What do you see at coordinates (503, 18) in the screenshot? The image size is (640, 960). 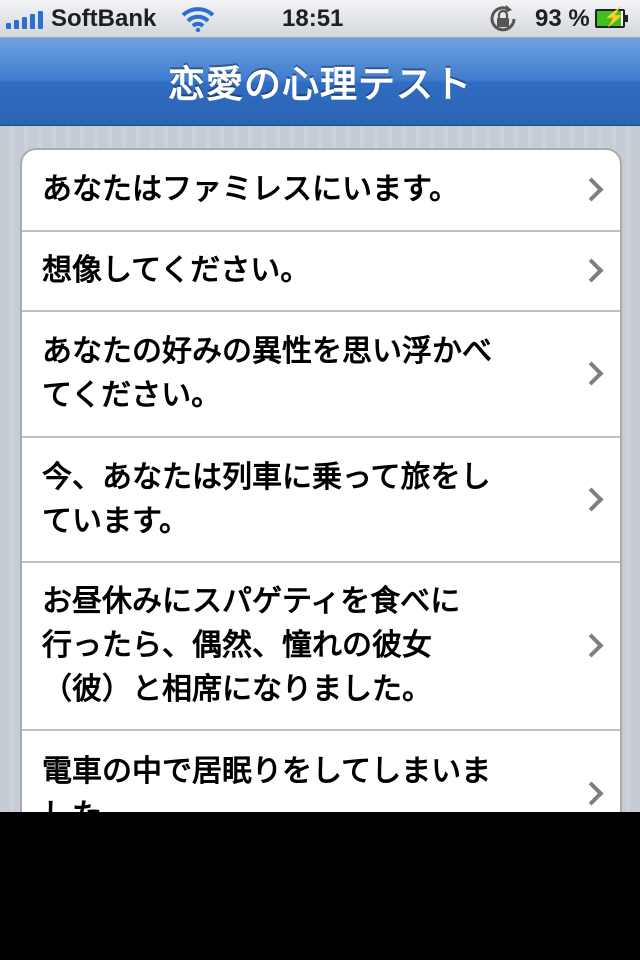 I see `rotation-lock-icon` at bounding box center [503, 18].